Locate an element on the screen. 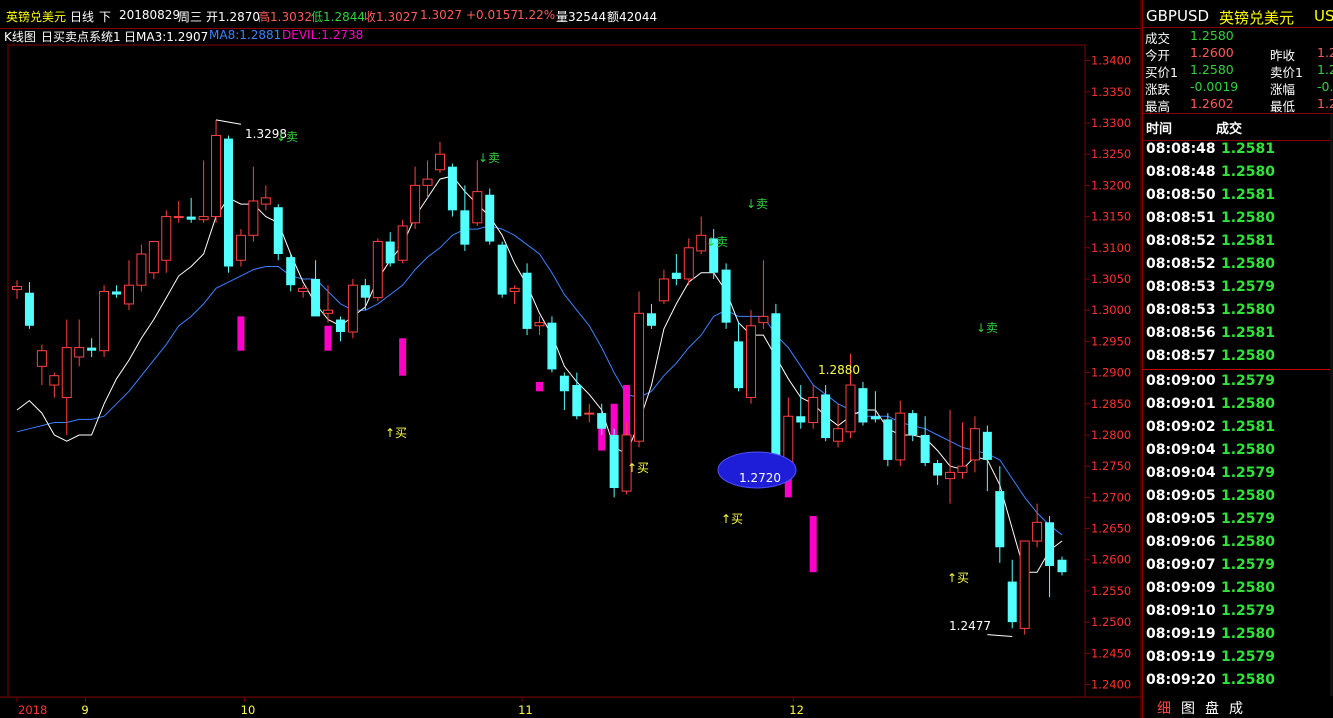 Image resolution: width=1333 pixels, height=718 pixels. tick-row: 08:08:56 1.2581 is located at coordinates (1238, 336).